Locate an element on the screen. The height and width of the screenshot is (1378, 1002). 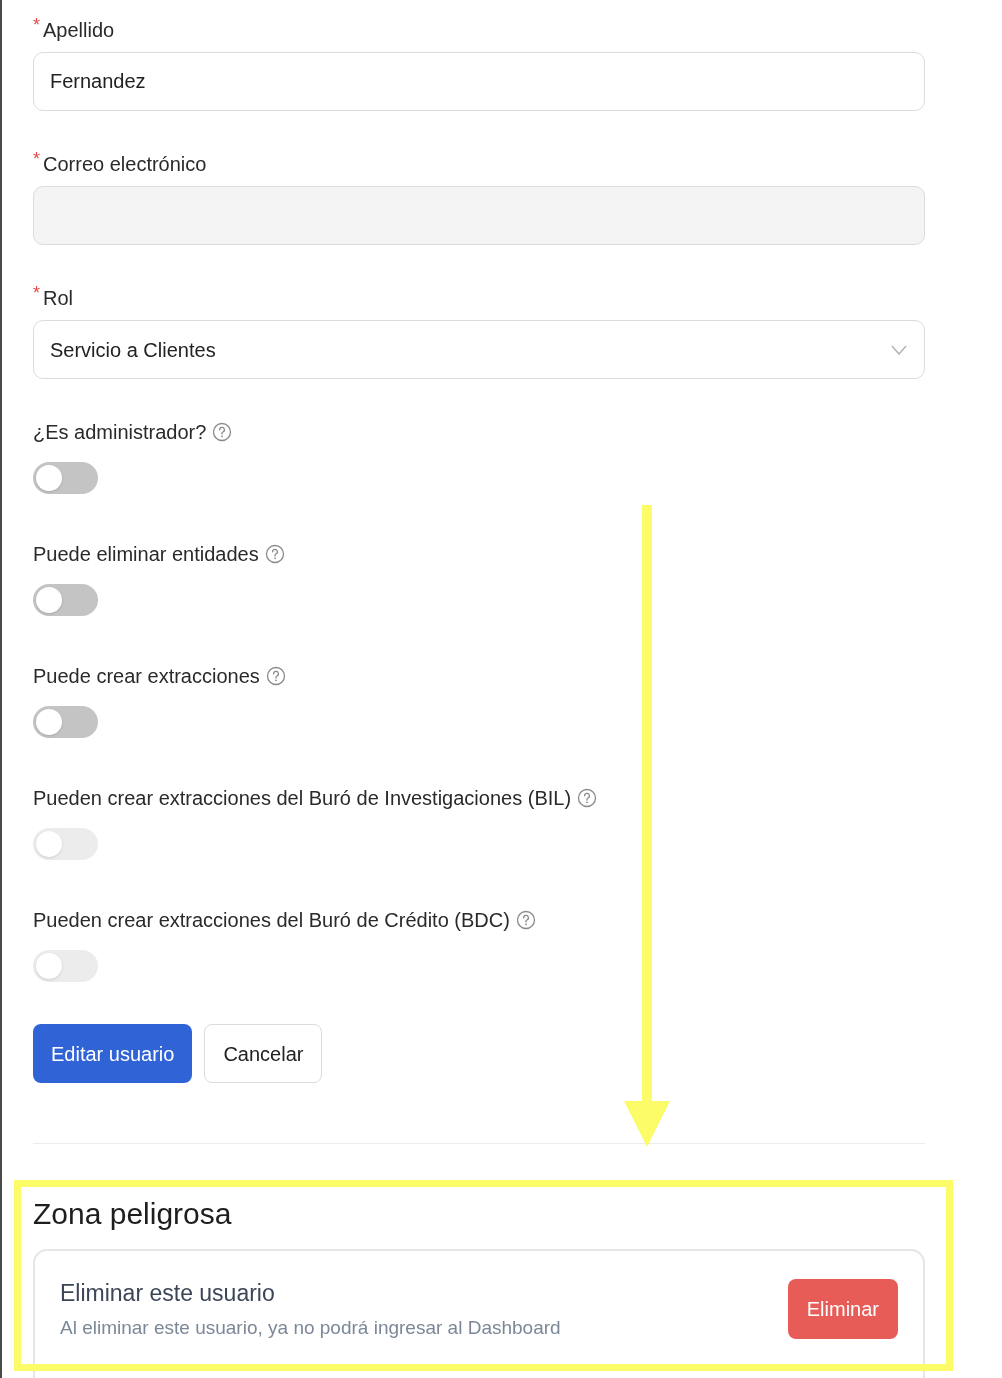
card-title: Eliminar este usuario is located at coordinates (168, 1293).